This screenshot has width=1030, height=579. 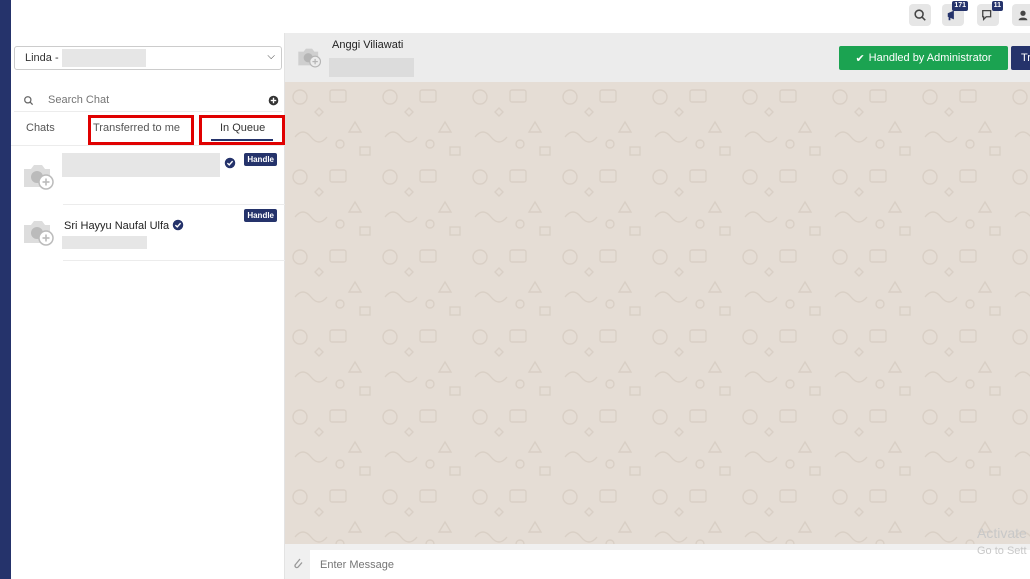 What do you see at coordinates (368, 45) in the screenshot?
I see `contact-name: Anggi Viliawati` at bounding box center [368, 45].